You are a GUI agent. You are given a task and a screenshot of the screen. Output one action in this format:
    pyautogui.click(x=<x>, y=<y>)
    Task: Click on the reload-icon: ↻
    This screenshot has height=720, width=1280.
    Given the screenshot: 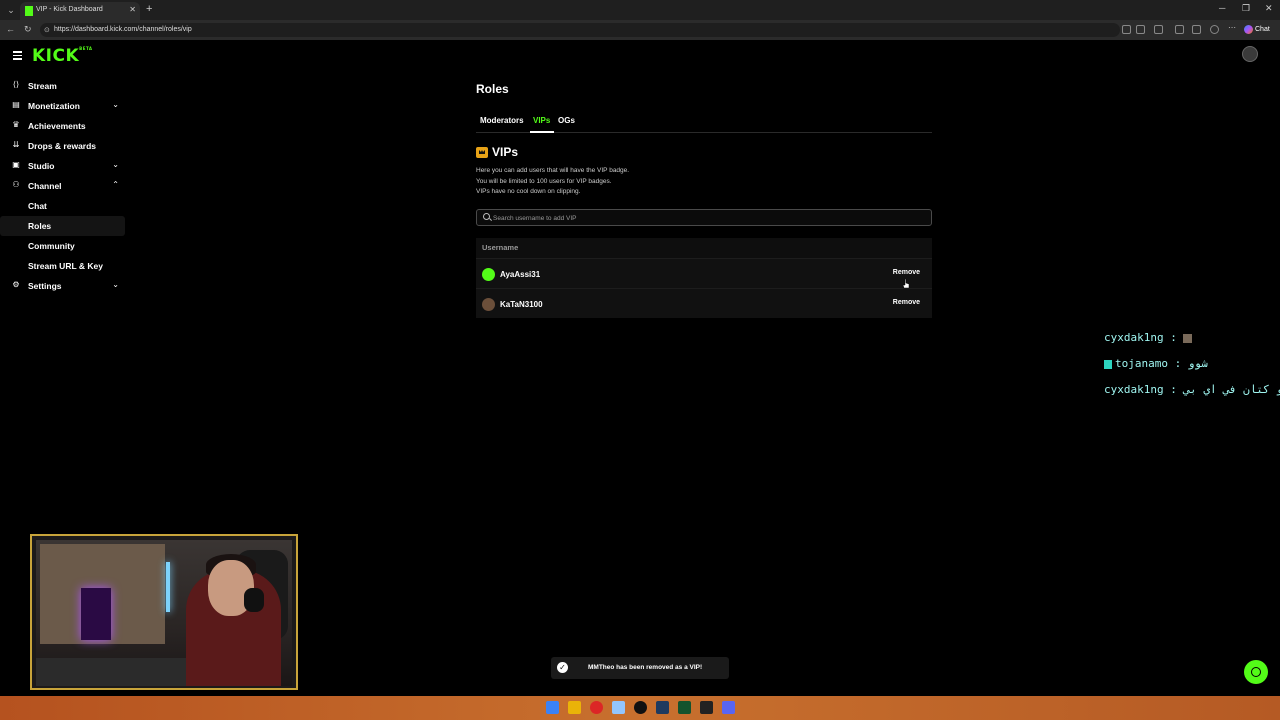 What is the action you would take?
    pyautogui.click(x=28, y=29)
    